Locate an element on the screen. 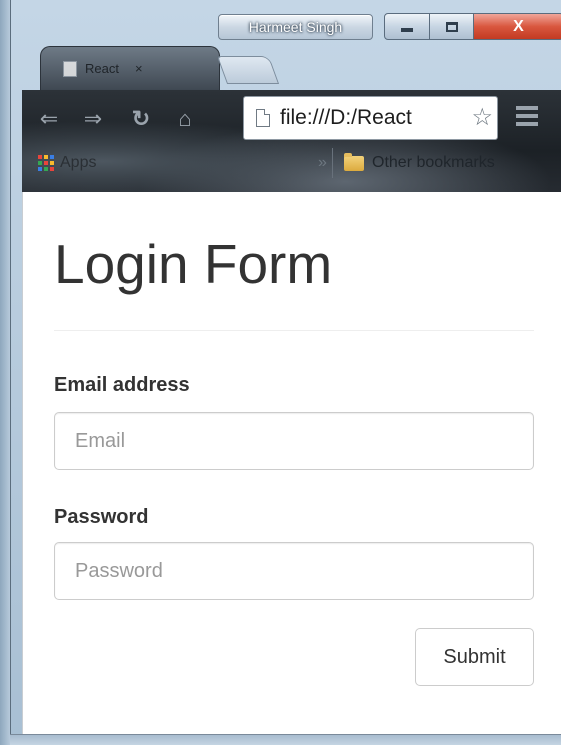 The image size is (561, 745). bookmark-star-icon: ☆ is located at coordinates (482, 118).